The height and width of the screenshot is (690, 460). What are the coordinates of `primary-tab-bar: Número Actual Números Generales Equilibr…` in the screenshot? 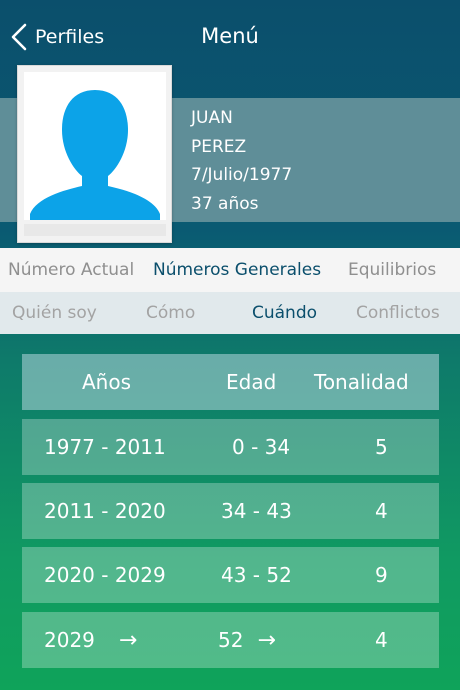 It's located at (230, 270).